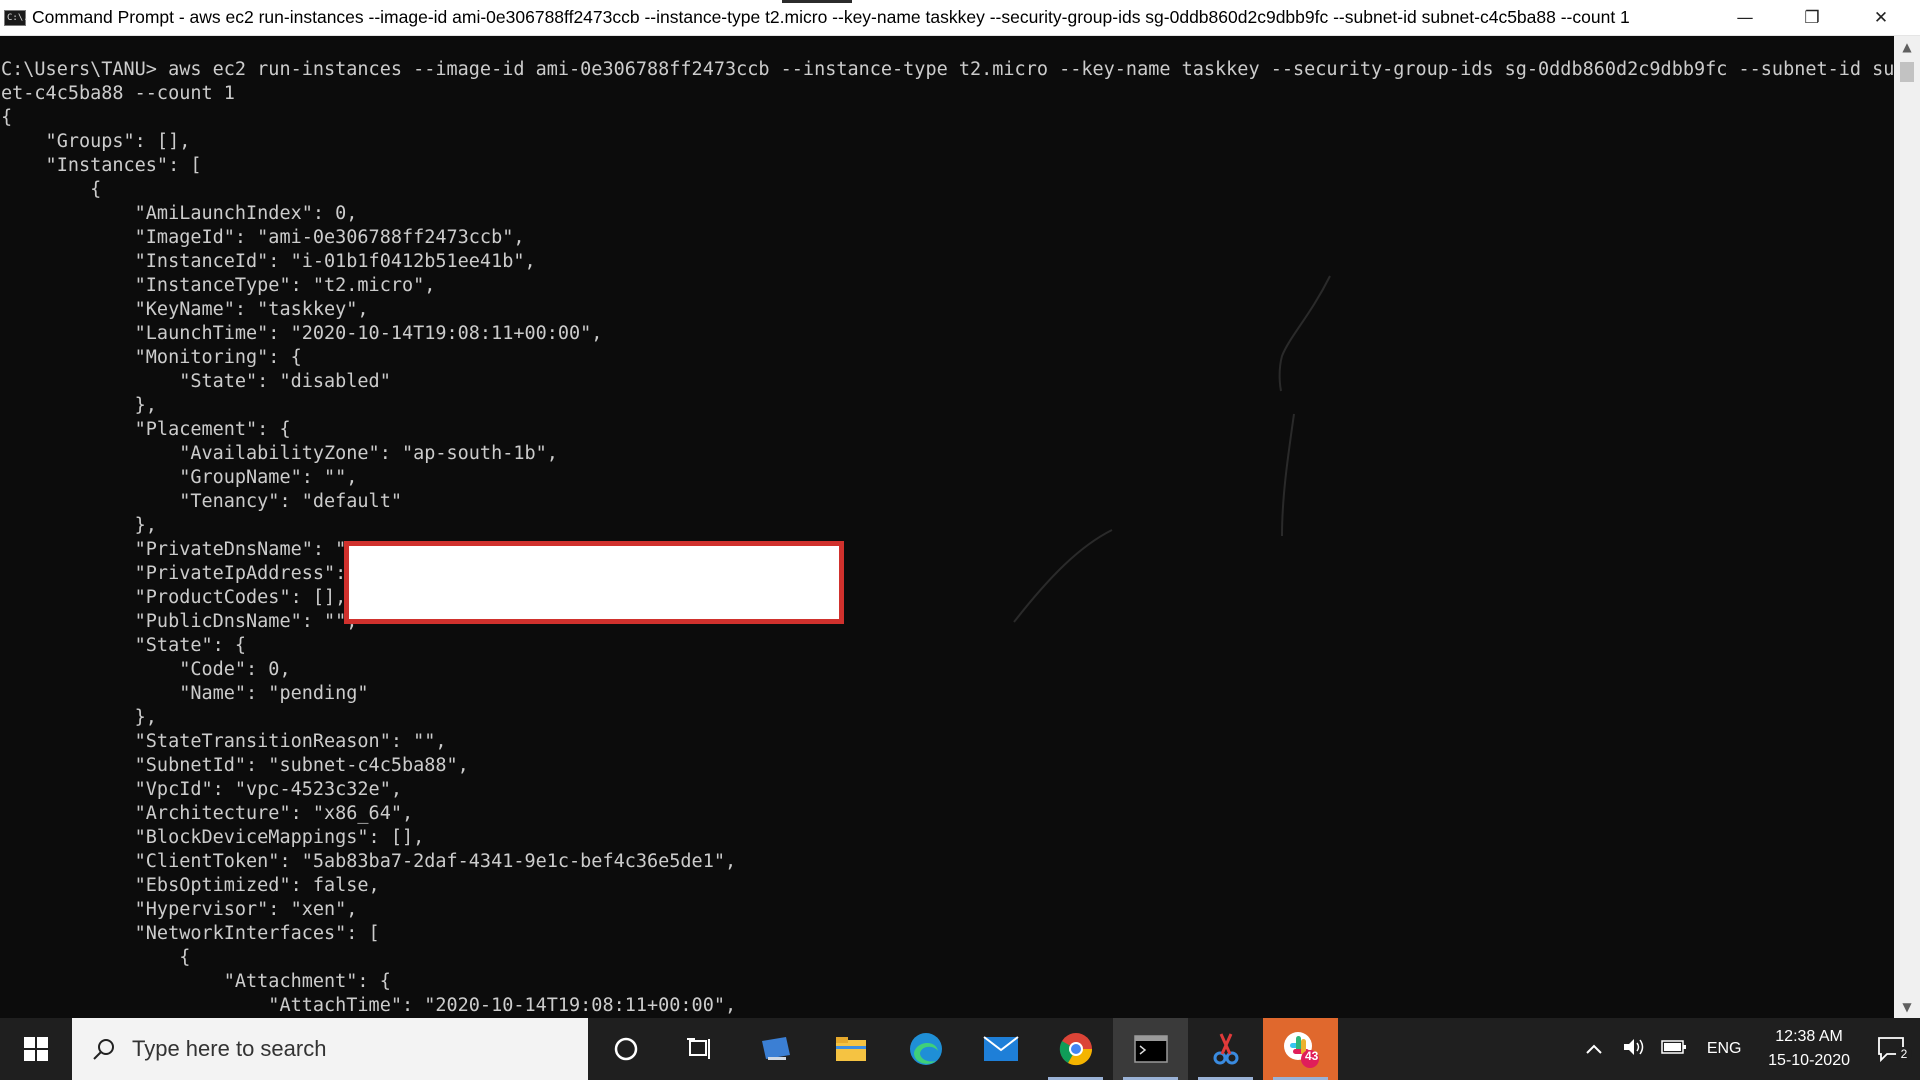  Describe the element at coordinates (925, 1049) in the screenshot. I see `edge-icon` at that location.